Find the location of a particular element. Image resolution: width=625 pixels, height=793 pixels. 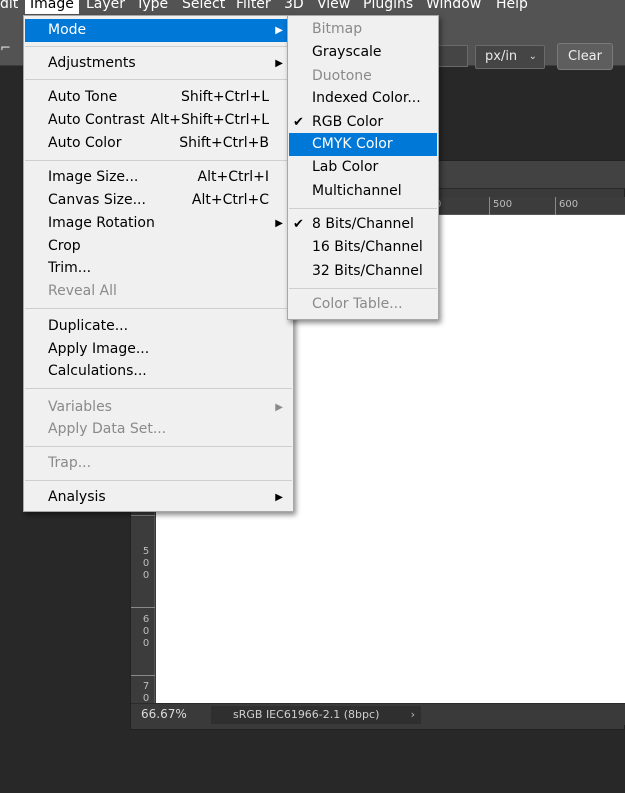

menu-item-label: Adjustments is located at coordinates (92, 63).